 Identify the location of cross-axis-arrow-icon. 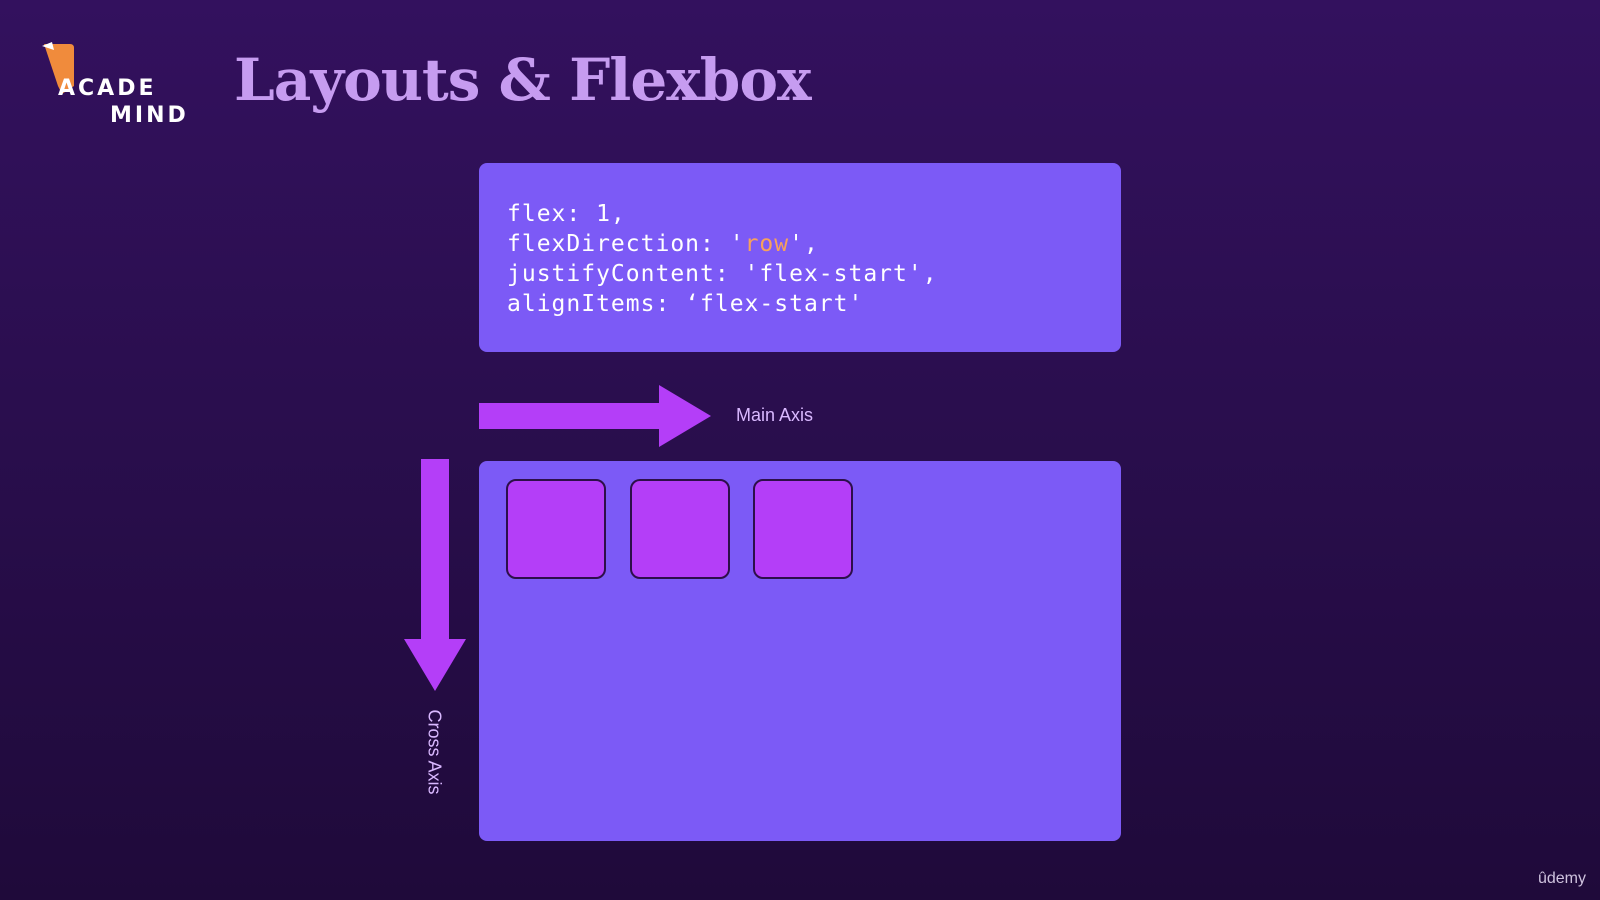
(435, 575).